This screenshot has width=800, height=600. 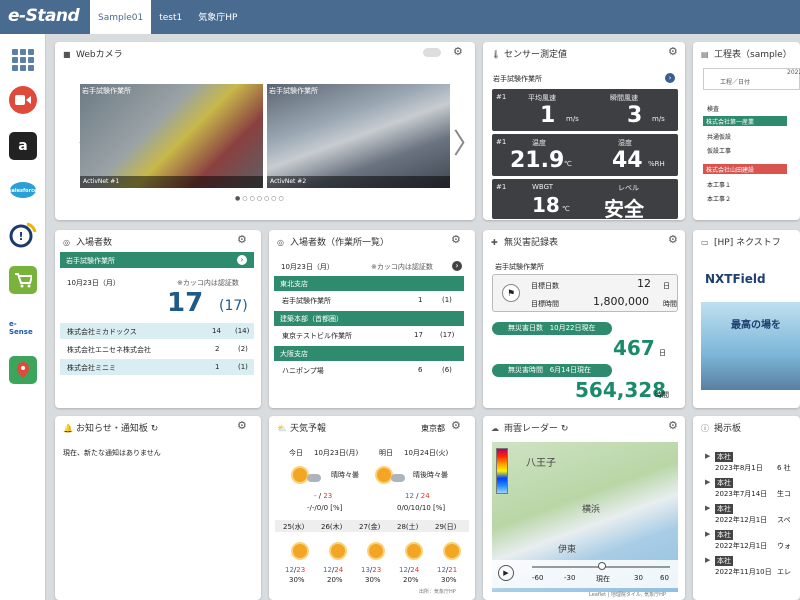 I want to click on group-header: 大阪支店, so click(x=369, y=353).